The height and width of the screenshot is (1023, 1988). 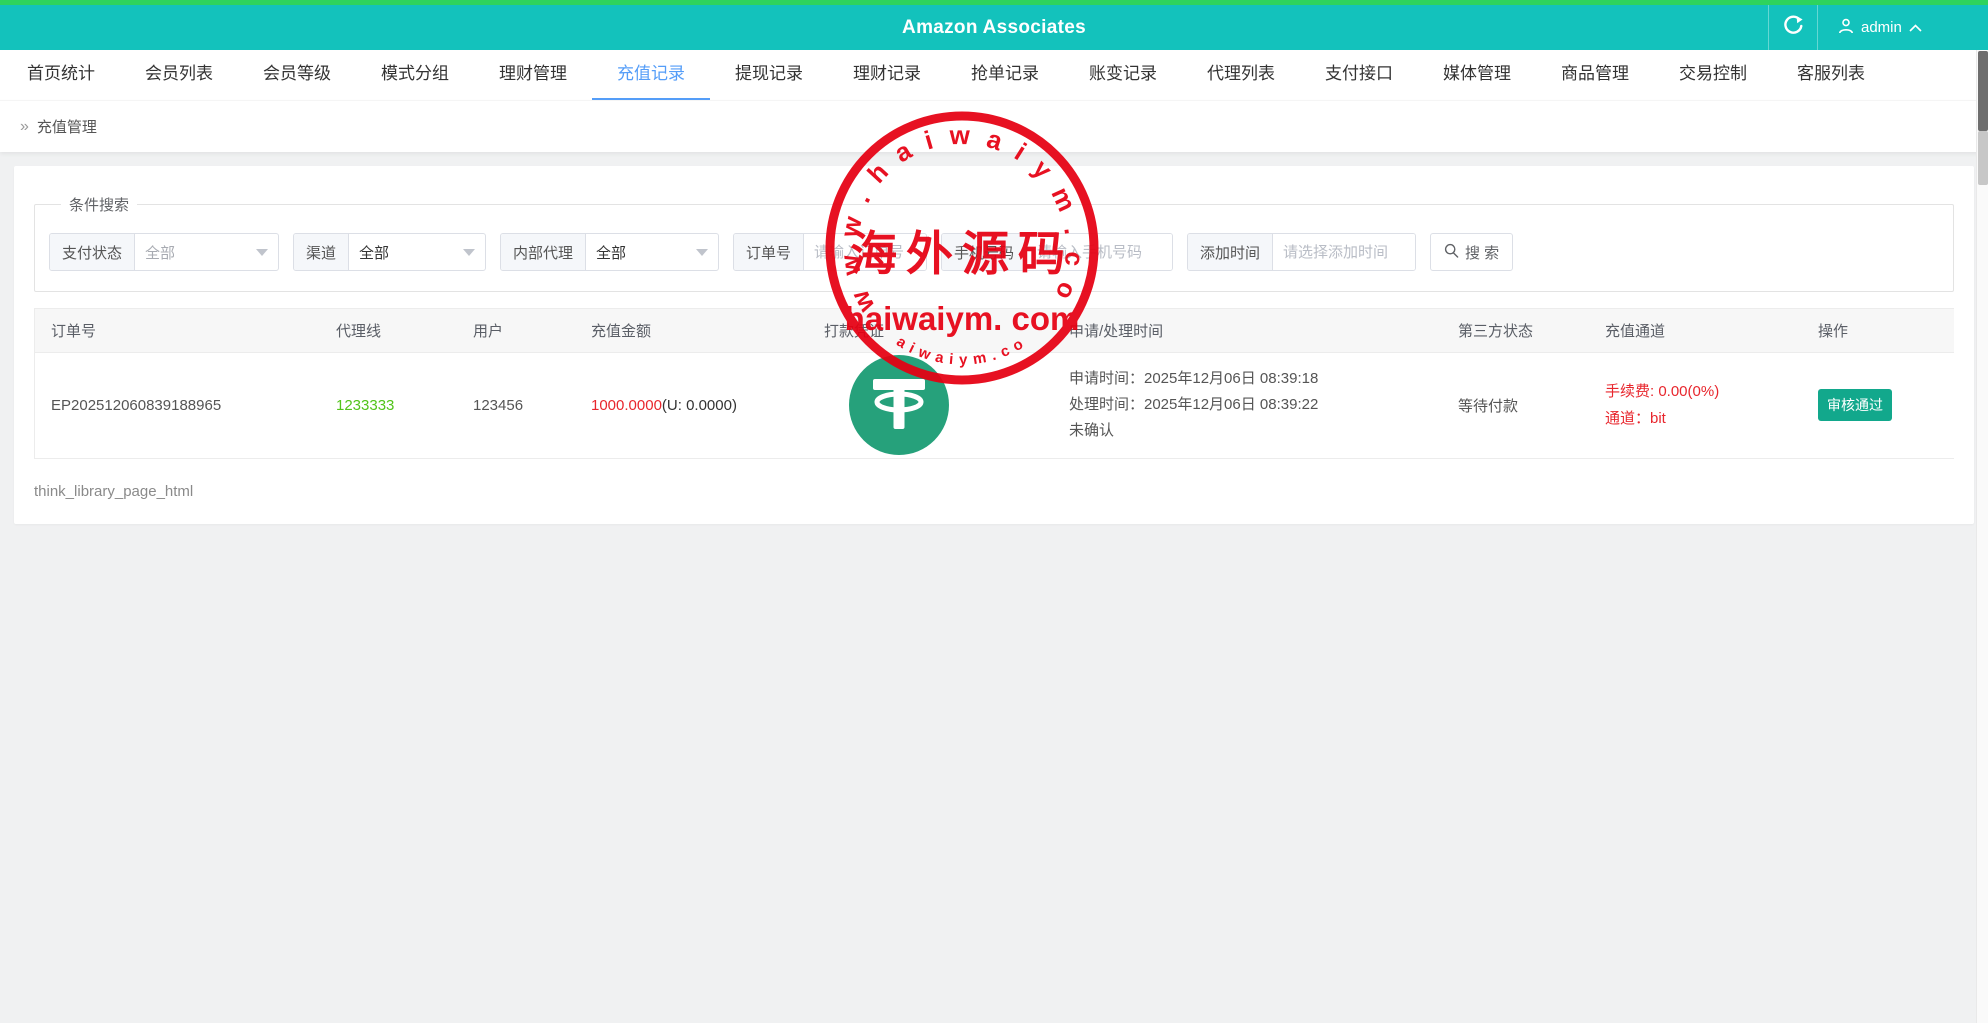 I want to click on channel-label: 渠道, so click(x=322, y=252).